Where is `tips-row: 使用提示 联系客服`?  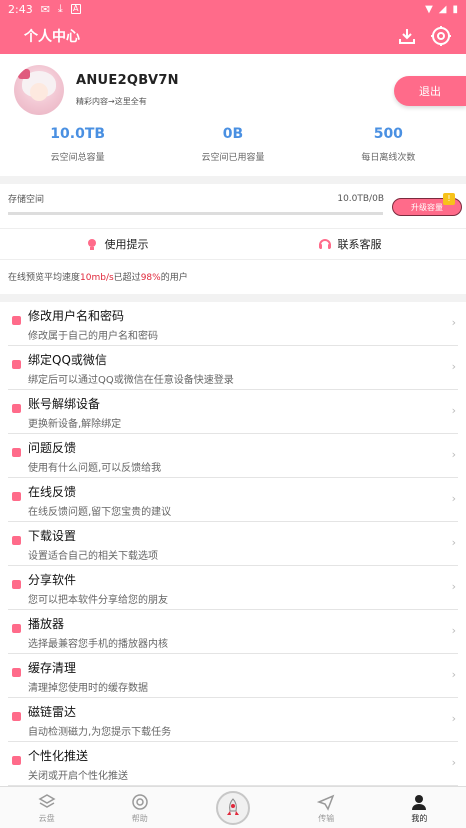
tips-row: 使用提示 联系客服 is located at coordinates (233, 244).